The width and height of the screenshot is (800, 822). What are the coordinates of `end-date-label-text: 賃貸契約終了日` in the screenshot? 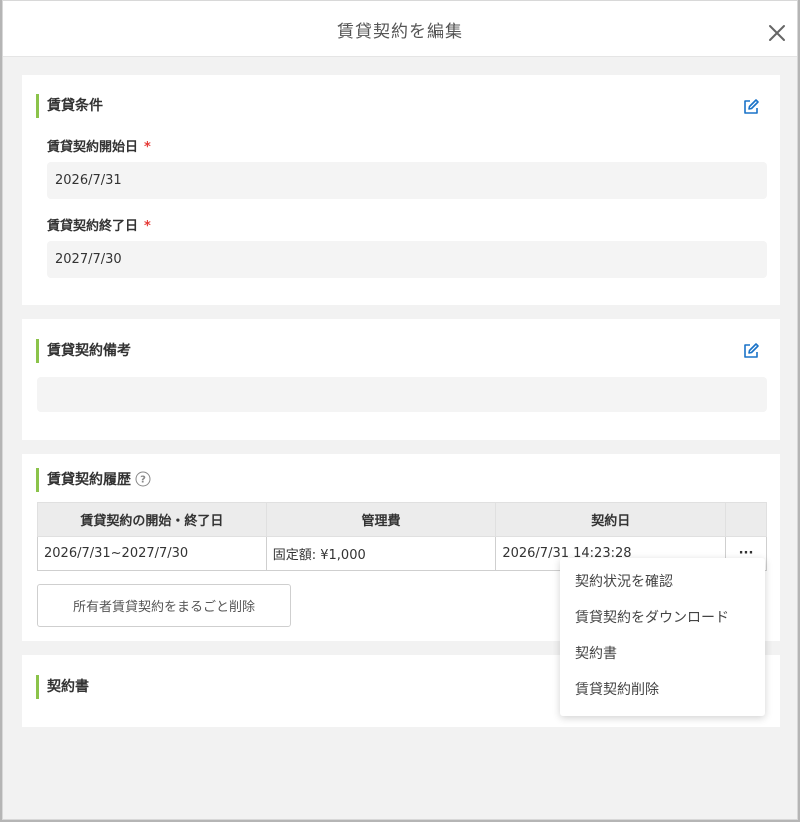 It's located at (93, 226).